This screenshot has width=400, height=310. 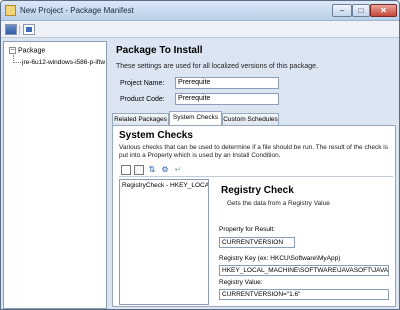 What do you see at coordinates (257, 190) in the screenshot?
I see `detail-title: Registry Check` at bounding box center [257, 190].